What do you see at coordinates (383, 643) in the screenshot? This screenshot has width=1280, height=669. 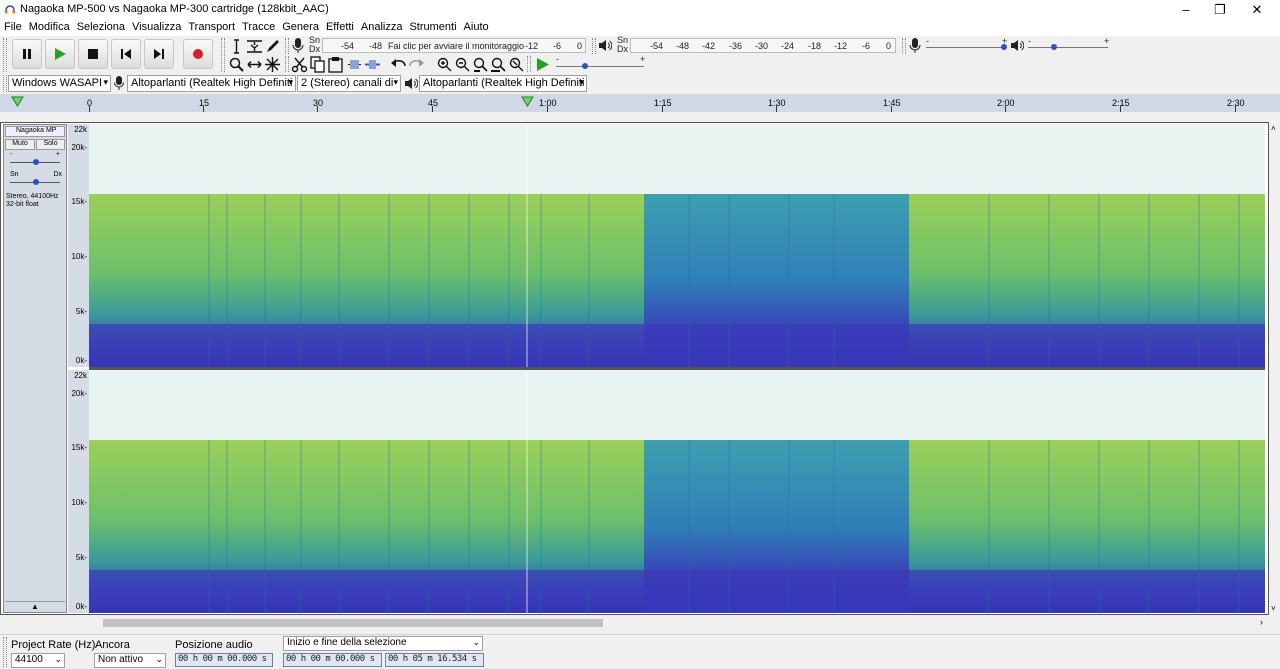 I see `selection-mode-select: Inizio e fine della selezione ⌄` at bounding box center [383, 643].